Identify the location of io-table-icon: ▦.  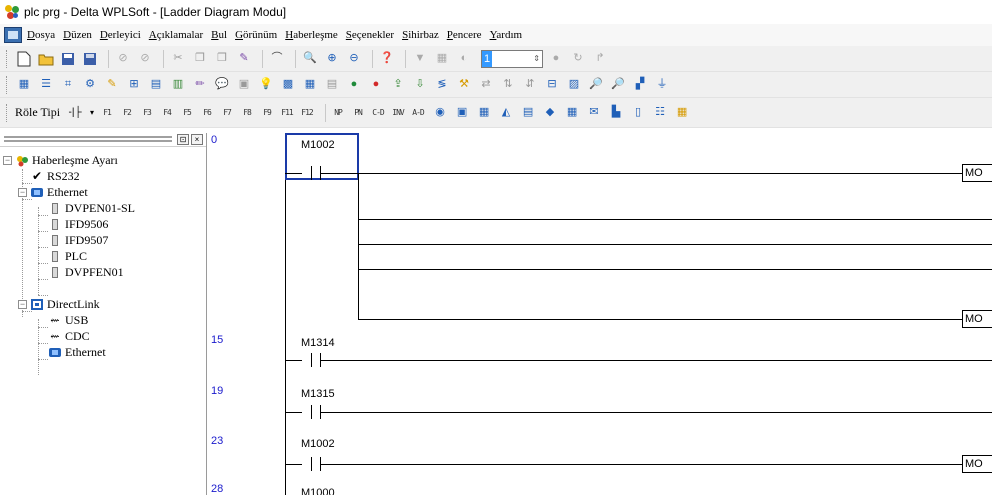
(682, 113).